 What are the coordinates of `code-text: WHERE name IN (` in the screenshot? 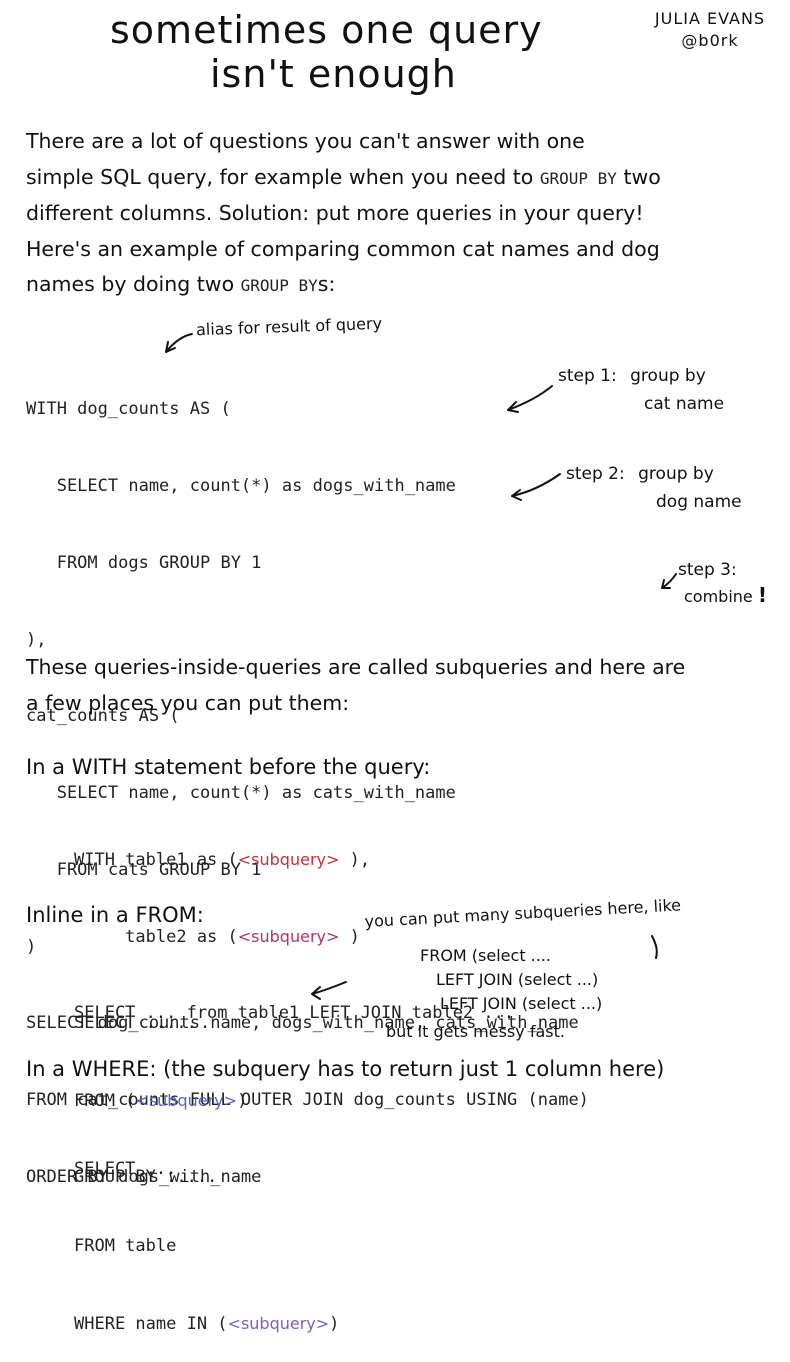 It's located at (151, 1323).